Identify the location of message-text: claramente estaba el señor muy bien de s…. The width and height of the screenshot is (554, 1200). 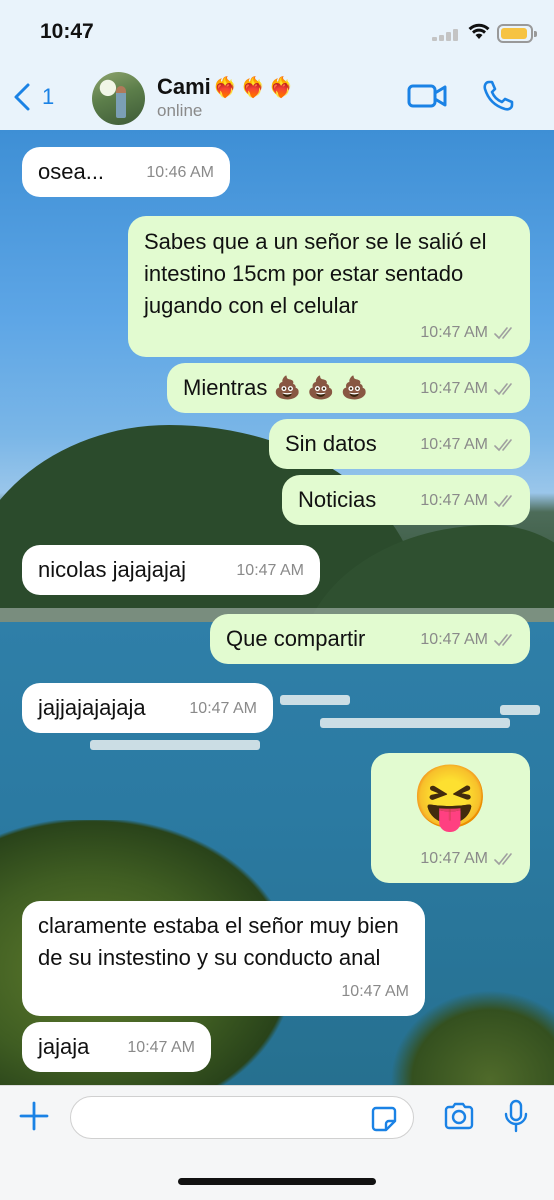
(218, 941).